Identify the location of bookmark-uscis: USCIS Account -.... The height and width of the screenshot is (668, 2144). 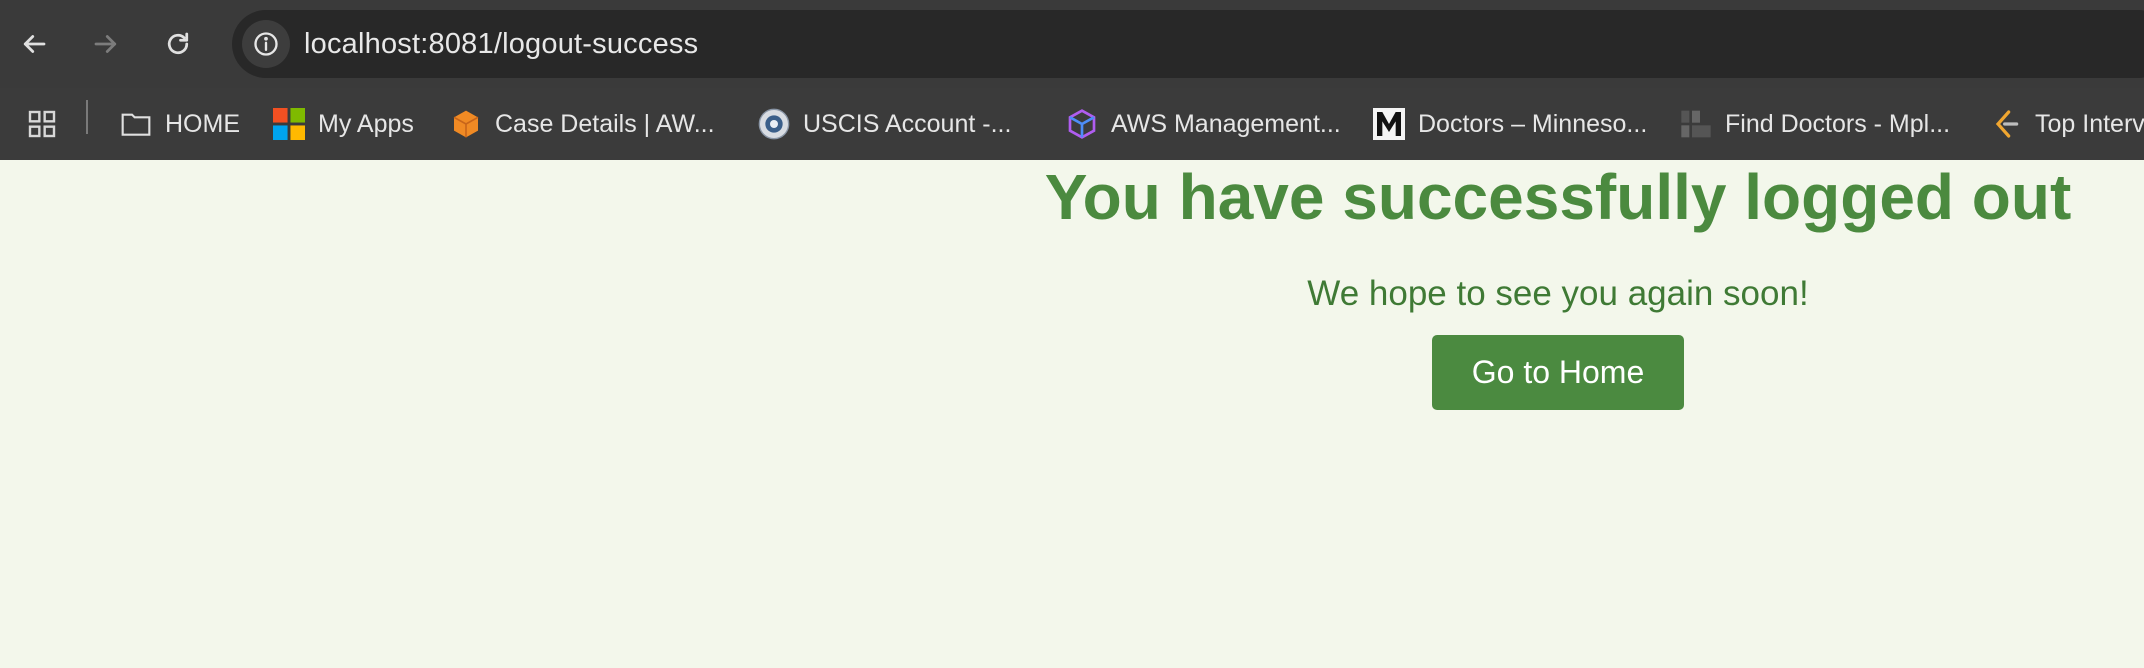
(884, 124).